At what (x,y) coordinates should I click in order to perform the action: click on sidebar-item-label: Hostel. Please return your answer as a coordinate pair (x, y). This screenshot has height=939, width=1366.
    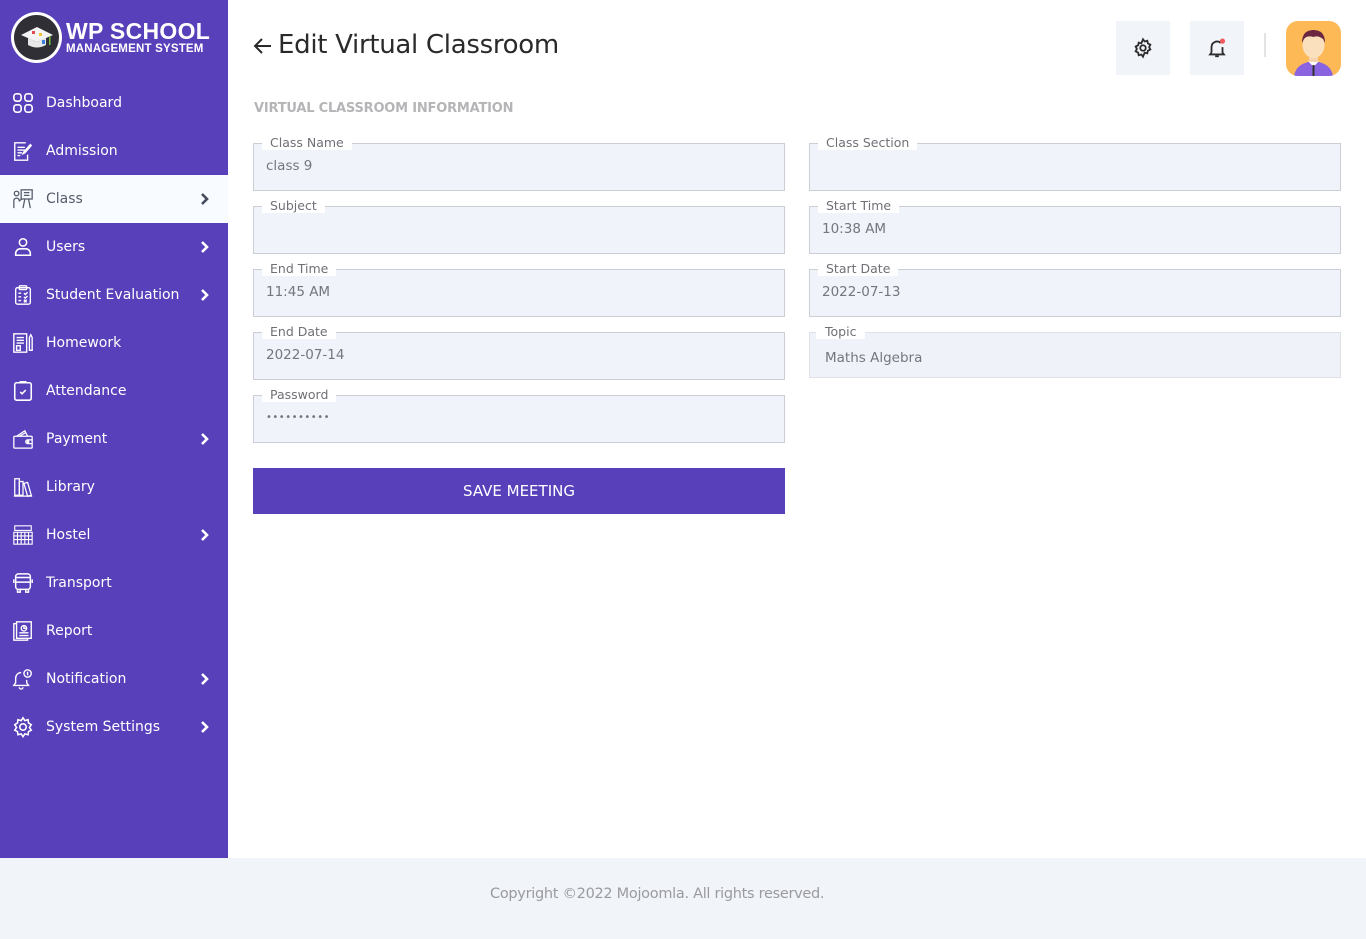
    Looking at the image, I should click on (68, 535).